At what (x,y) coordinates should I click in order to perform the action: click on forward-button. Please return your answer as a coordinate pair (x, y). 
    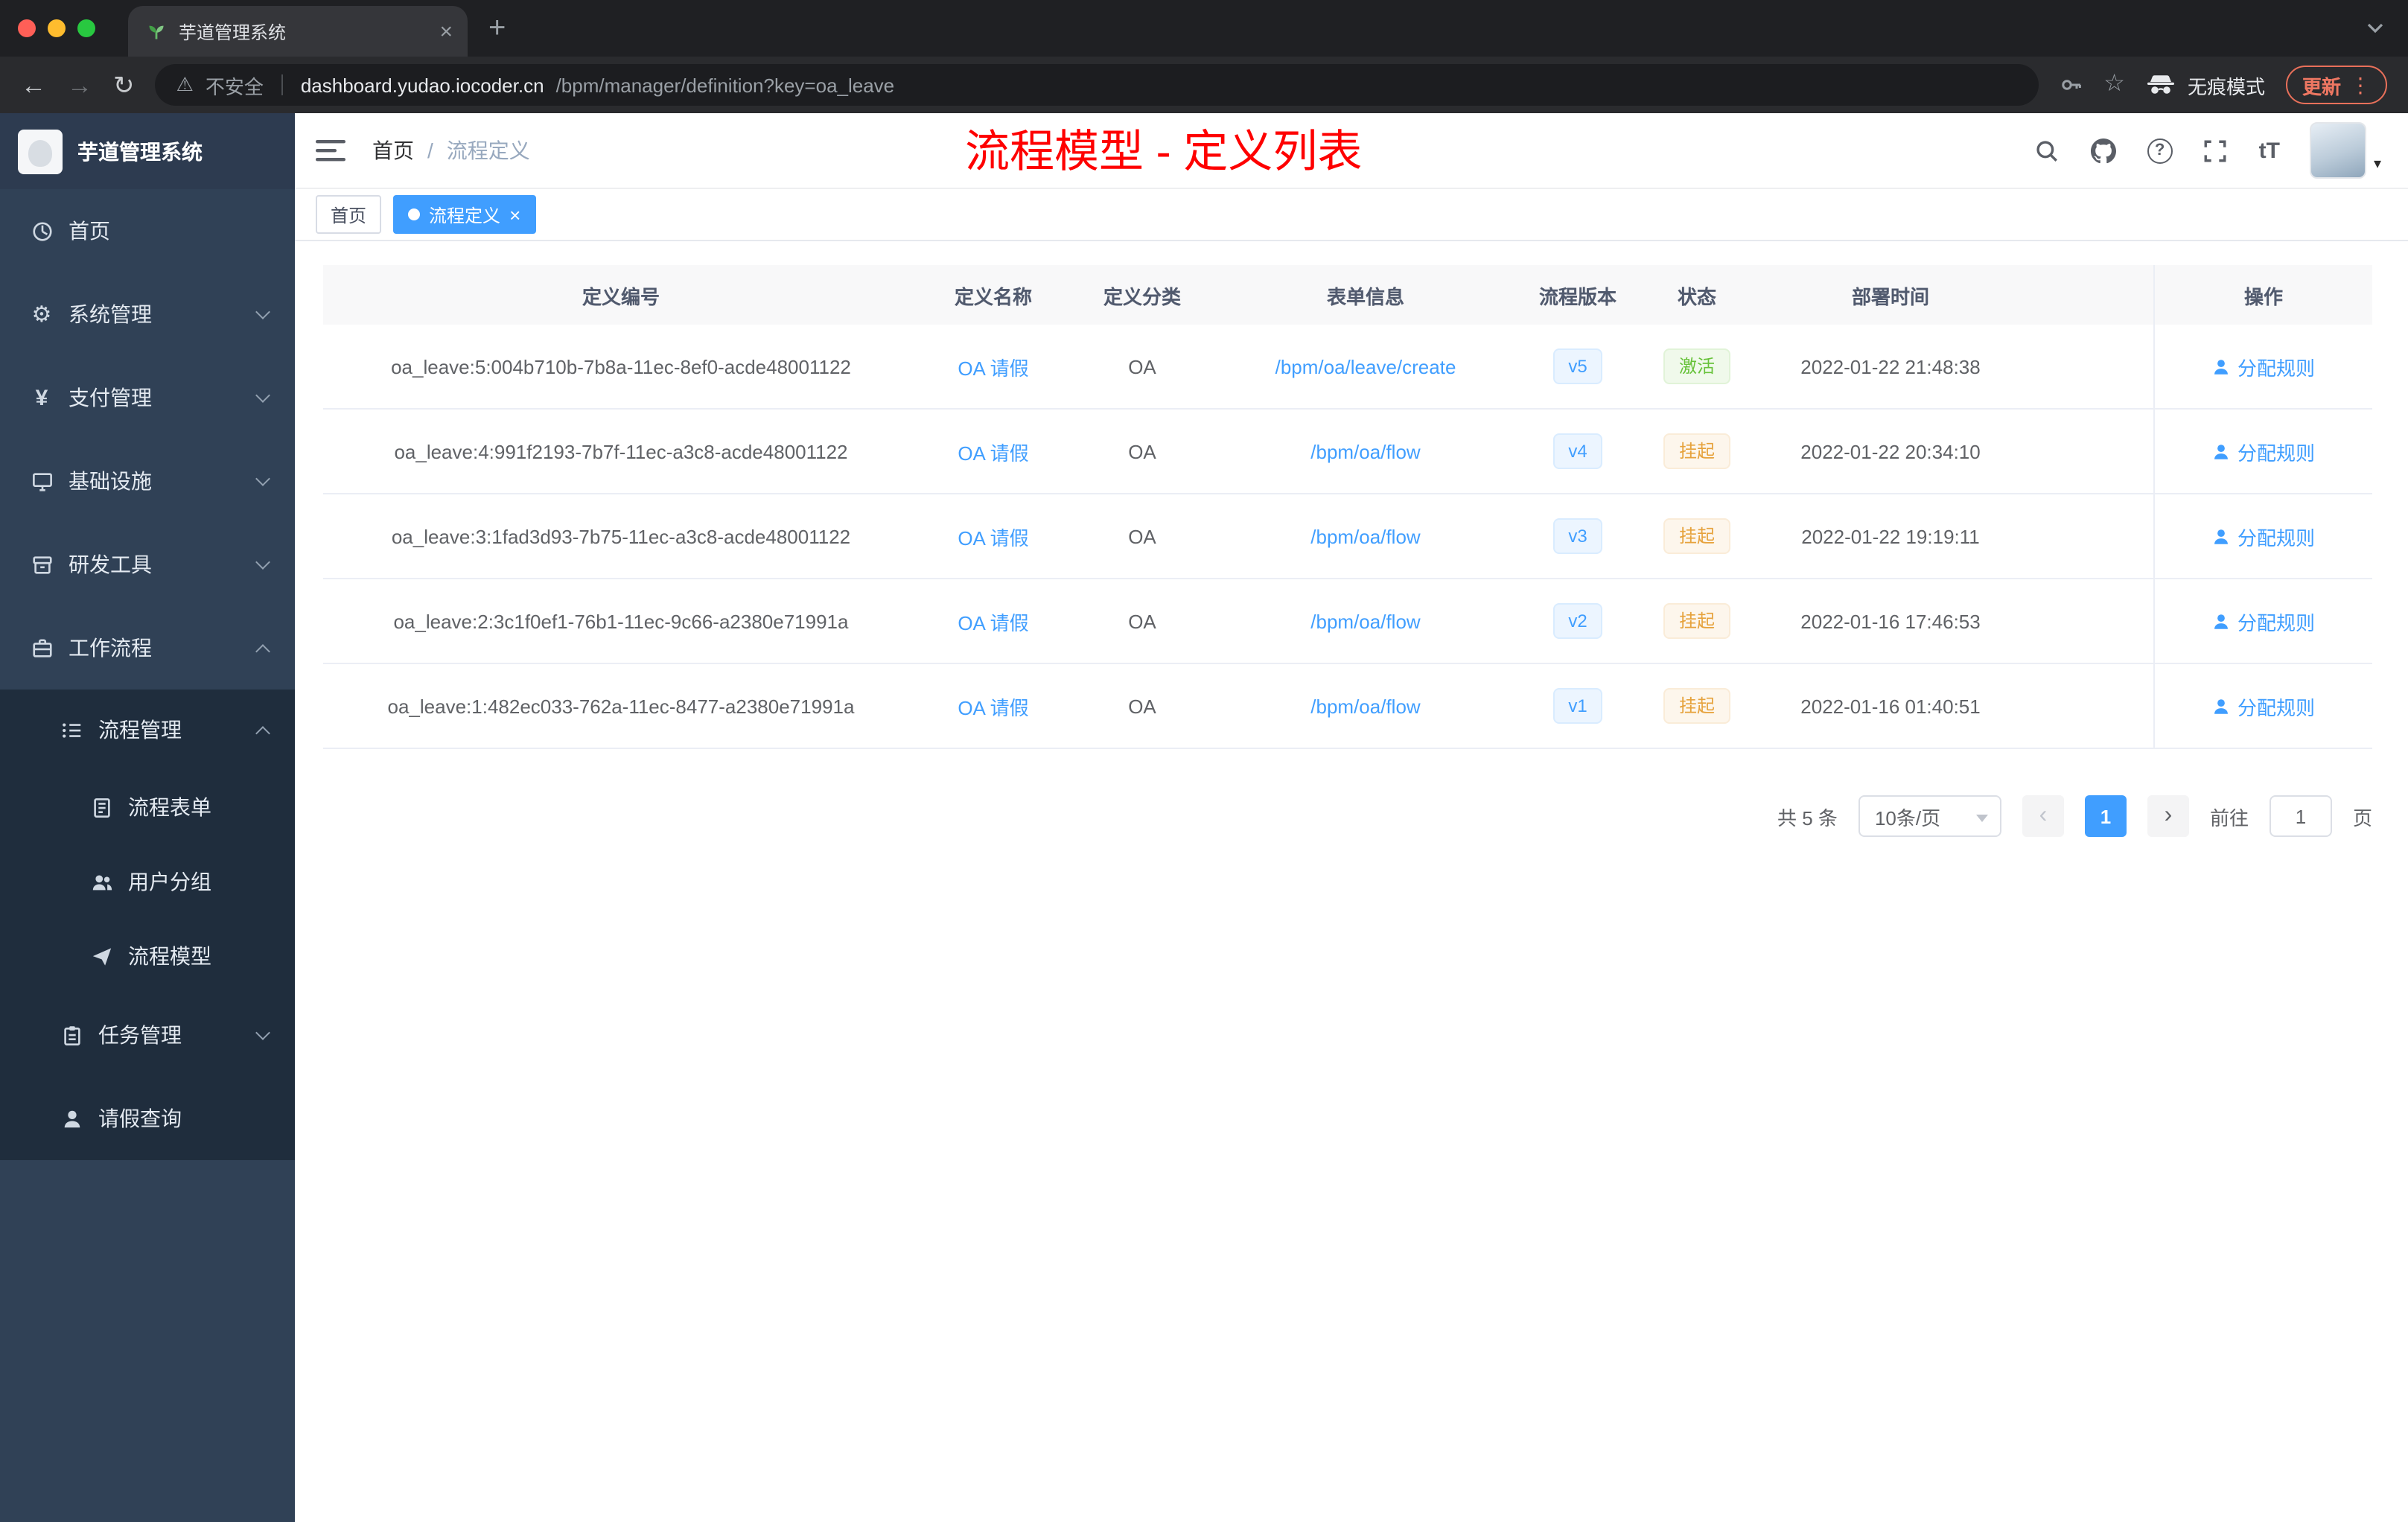
    Looking at the image, I should click on (79, 85).